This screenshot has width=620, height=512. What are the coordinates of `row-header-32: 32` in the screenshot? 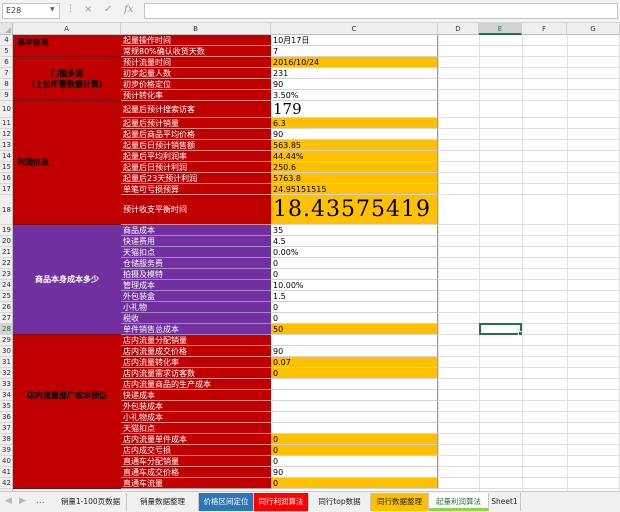 It's located at (6, 373).